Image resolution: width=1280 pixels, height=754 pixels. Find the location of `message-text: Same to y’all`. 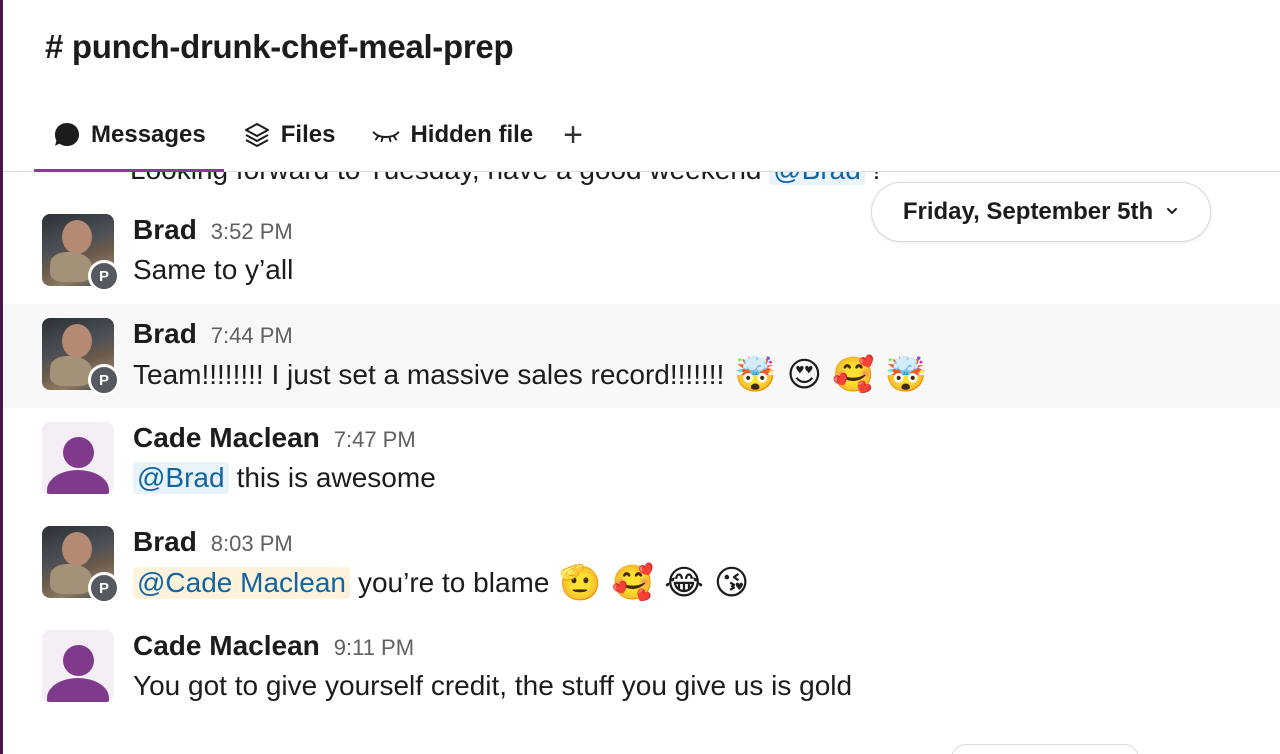

message-text: Same to y’all is located at coordinates (213, 270).